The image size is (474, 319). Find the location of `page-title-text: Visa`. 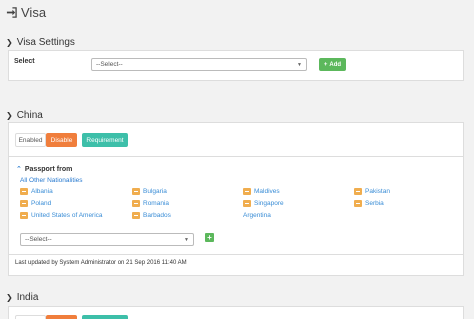

page-title-text: Visa is located at coordinates (34, 12).